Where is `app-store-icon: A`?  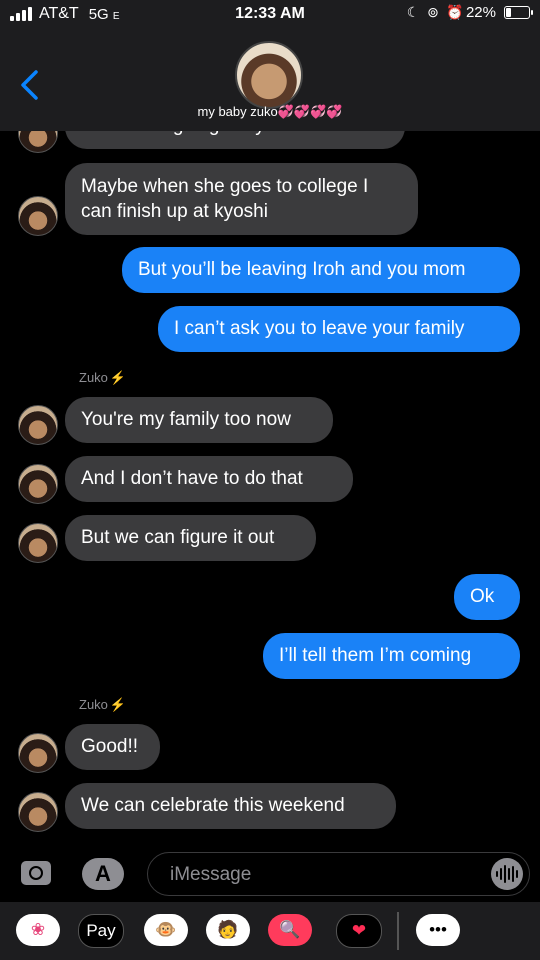 app-store-icon: A is located at coordinates (103, 874).